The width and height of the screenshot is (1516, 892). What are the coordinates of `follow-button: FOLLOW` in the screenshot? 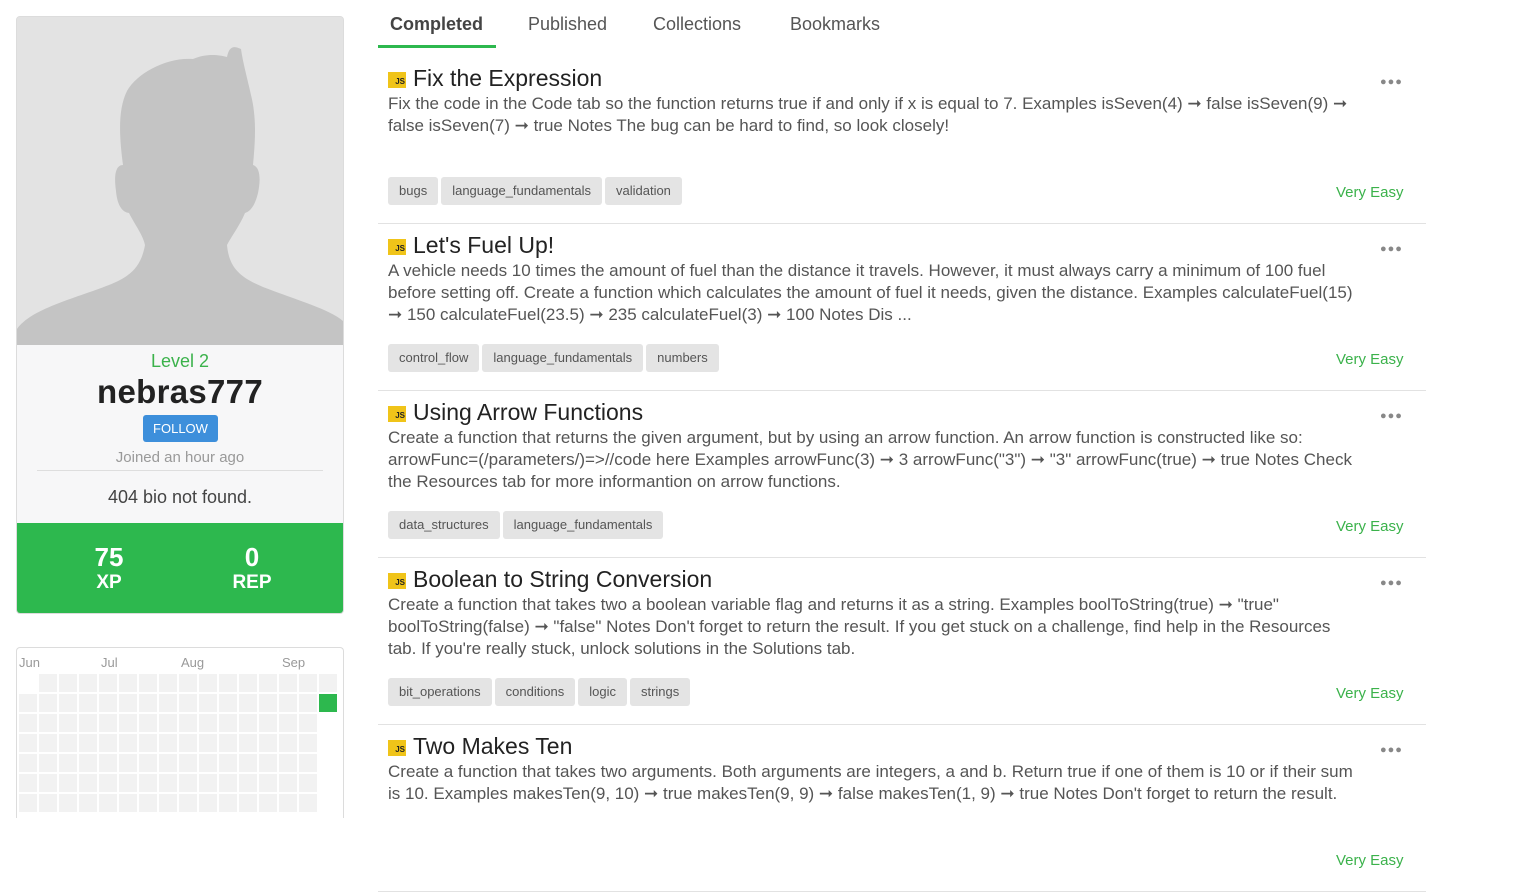 It's located at (180, 428).